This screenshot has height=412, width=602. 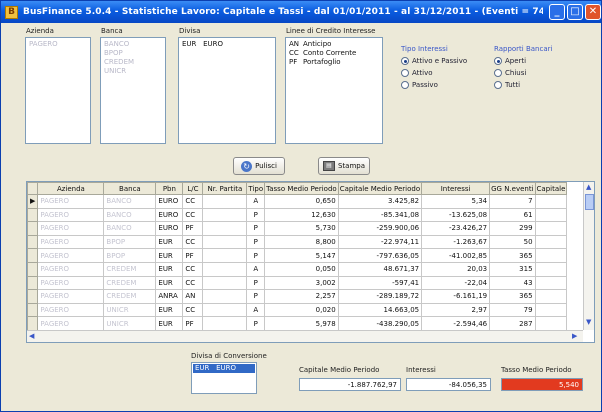 I want to click on banca-list: BANCO BPOP CREDEM UNICR, so click(x=133, y=90).